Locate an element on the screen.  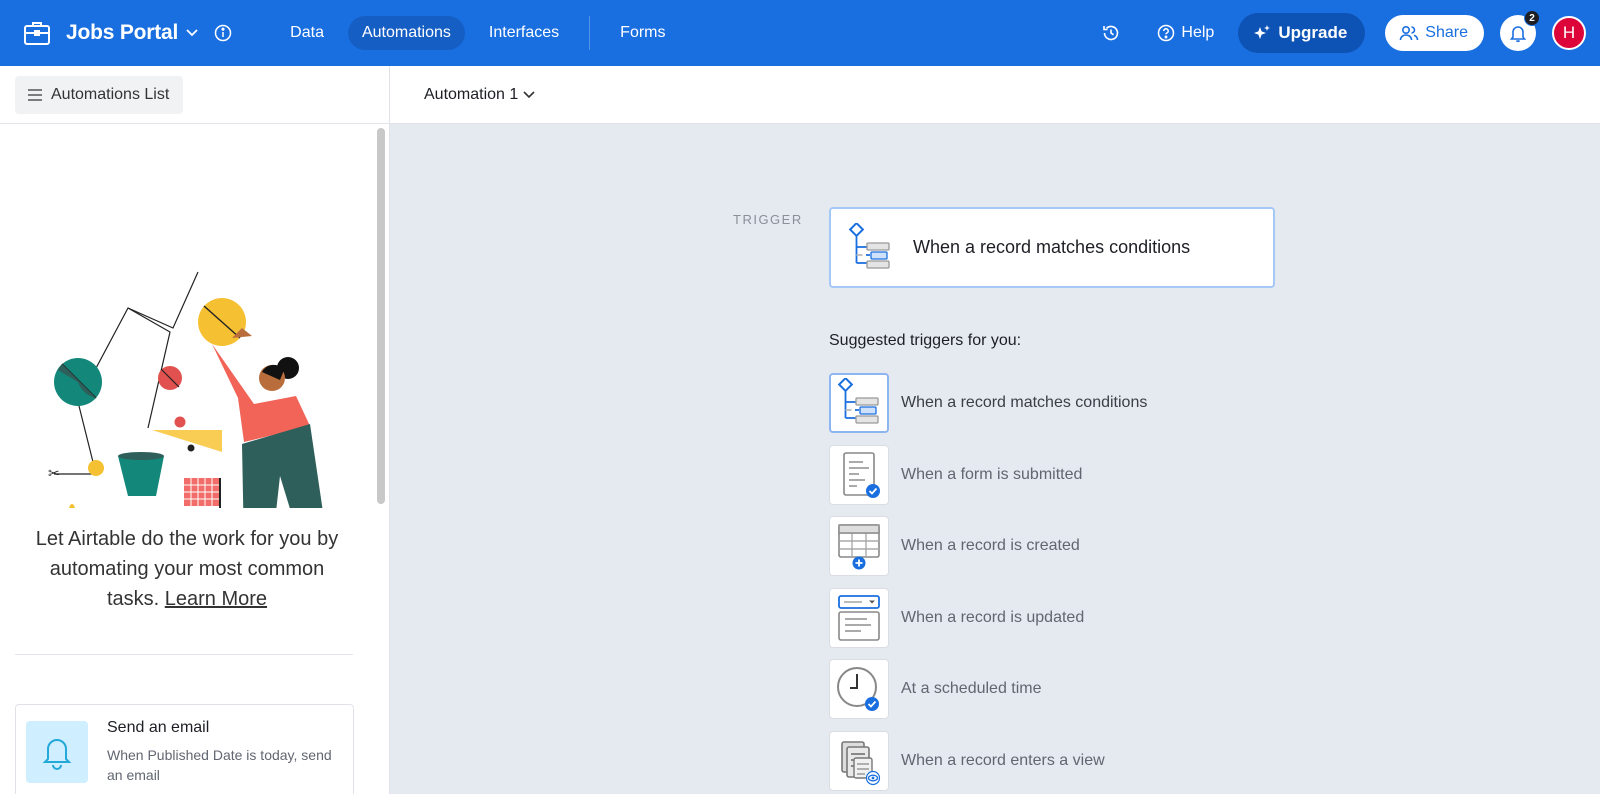
help-icon is located at coordinates (1166, 33).